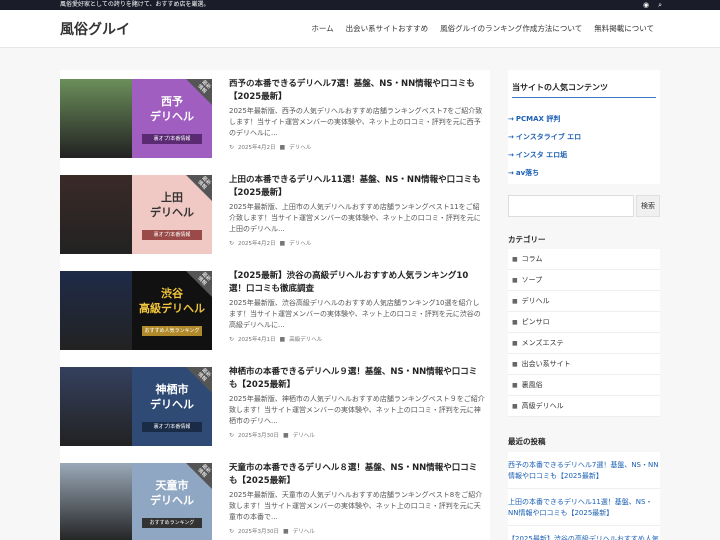 The height and width of the screenshot is (540, 720). I want to click on search-button: 検索, so click(648, 206).